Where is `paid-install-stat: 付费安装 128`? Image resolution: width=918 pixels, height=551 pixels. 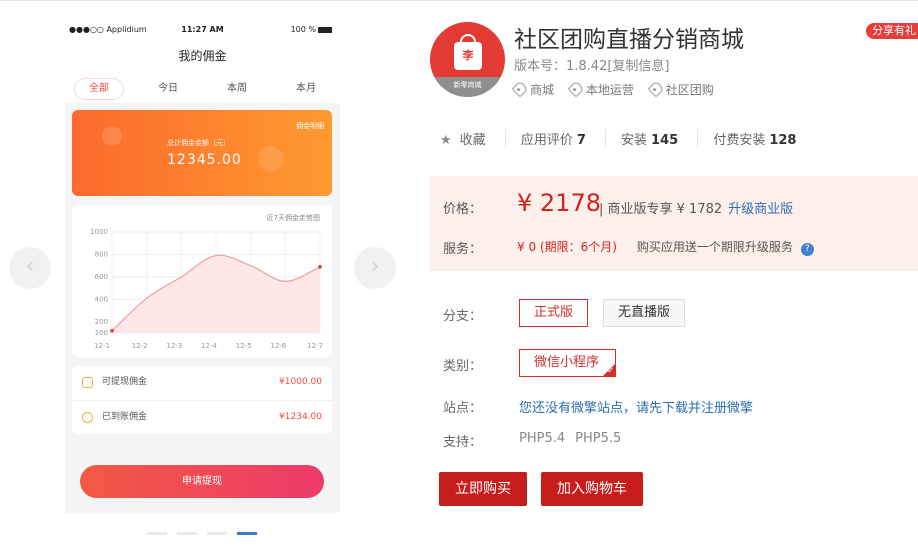 paid-install-stat: 付费安装 128 is located at coordinates (754, 138).